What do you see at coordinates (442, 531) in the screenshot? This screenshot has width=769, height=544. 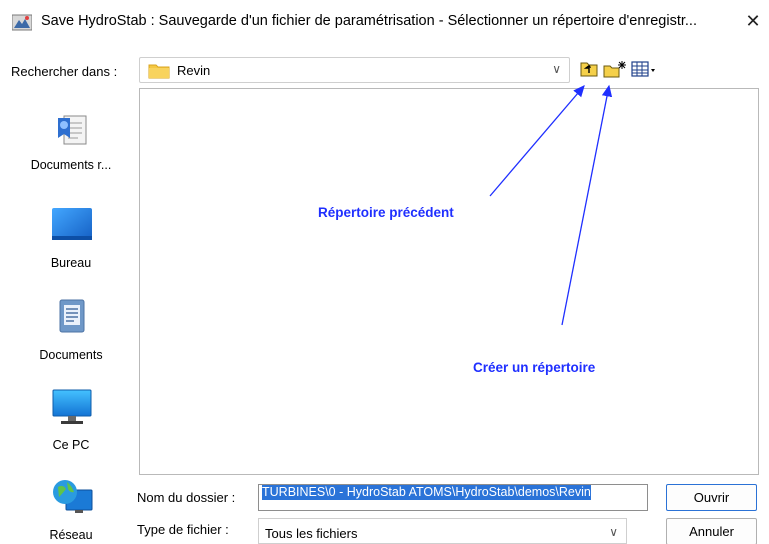 I see `file-type-select: Tous les fichiers ∨` at bounding box center [442, 531].